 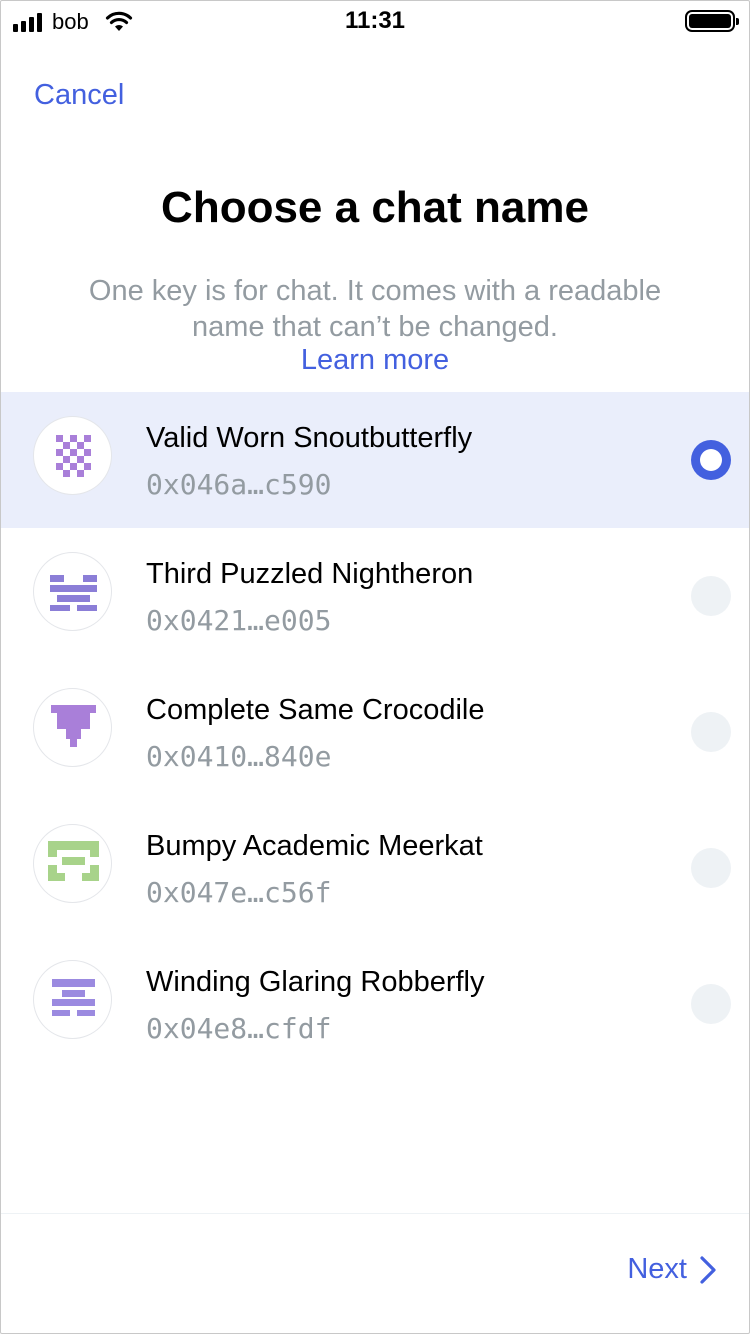 I want to click on identicon-checker-icon, so click(x=73, y=456).